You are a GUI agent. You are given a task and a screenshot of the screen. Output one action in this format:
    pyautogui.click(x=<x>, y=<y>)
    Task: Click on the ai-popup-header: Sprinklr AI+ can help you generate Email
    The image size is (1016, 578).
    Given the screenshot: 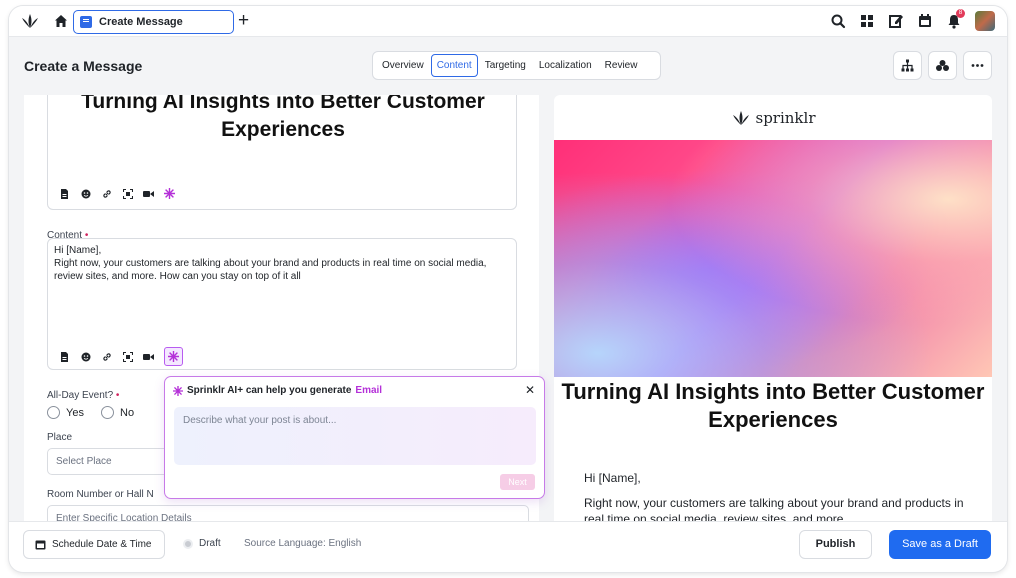 What is the action you would take?
    pyautogui.click(x=277, y=390)
    